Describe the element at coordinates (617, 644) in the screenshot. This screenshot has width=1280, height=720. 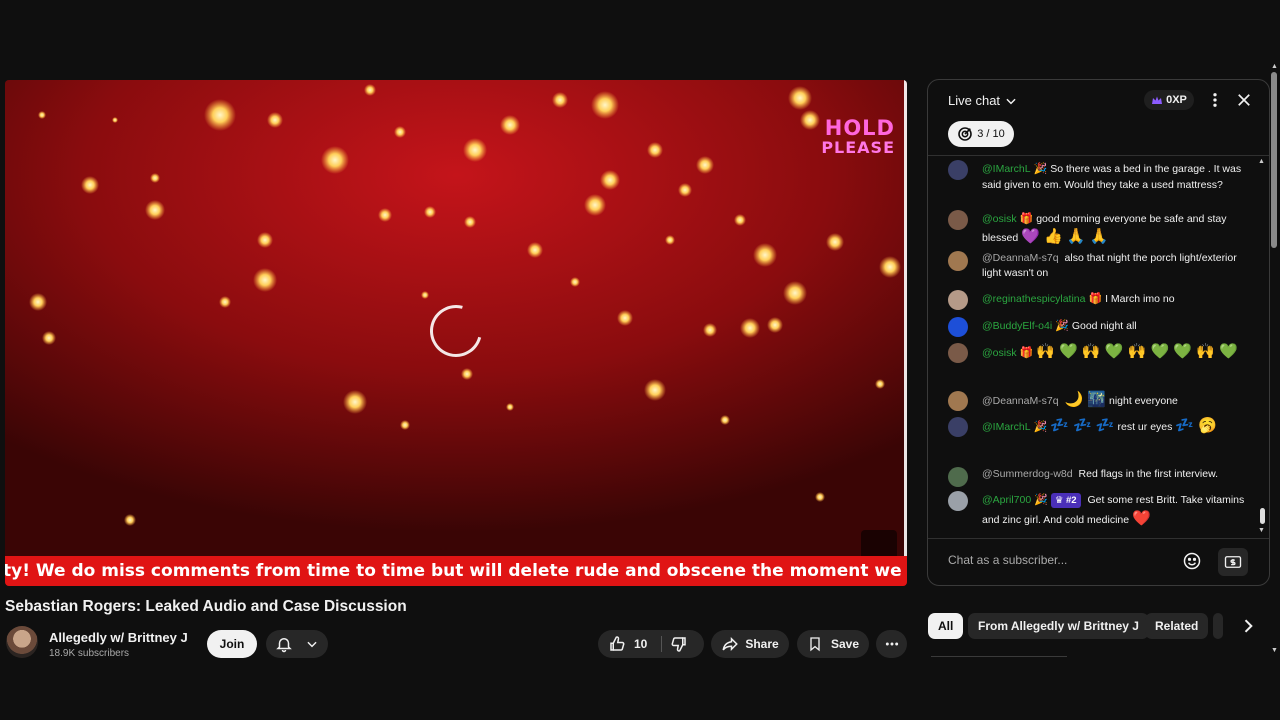
I see `thumbs-up-icon` at that location.